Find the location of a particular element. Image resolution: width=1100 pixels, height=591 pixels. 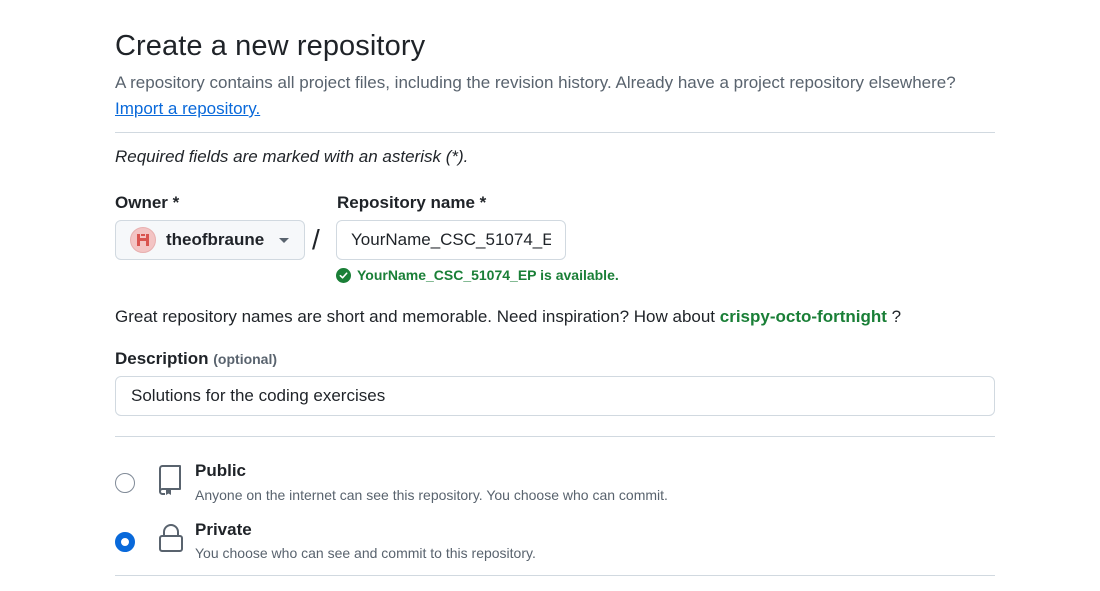

avatar-identicon-icon is located at coordinates (143, 240).